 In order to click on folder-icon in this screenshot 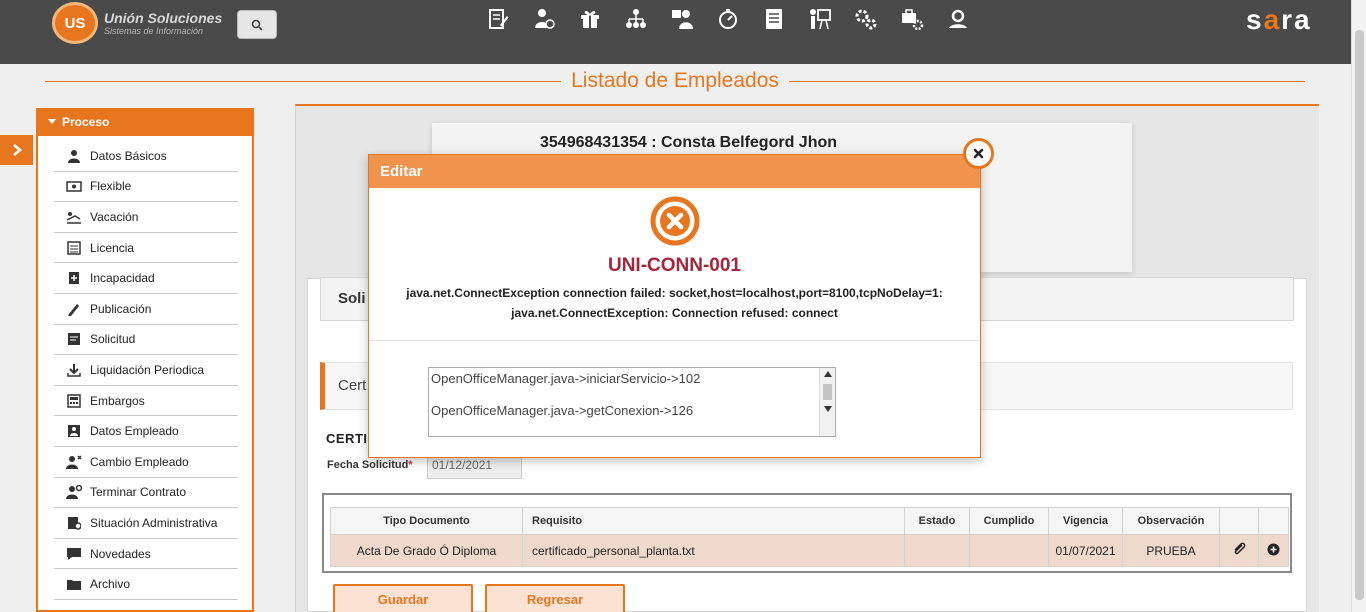, I will do `click(74, 584)`.